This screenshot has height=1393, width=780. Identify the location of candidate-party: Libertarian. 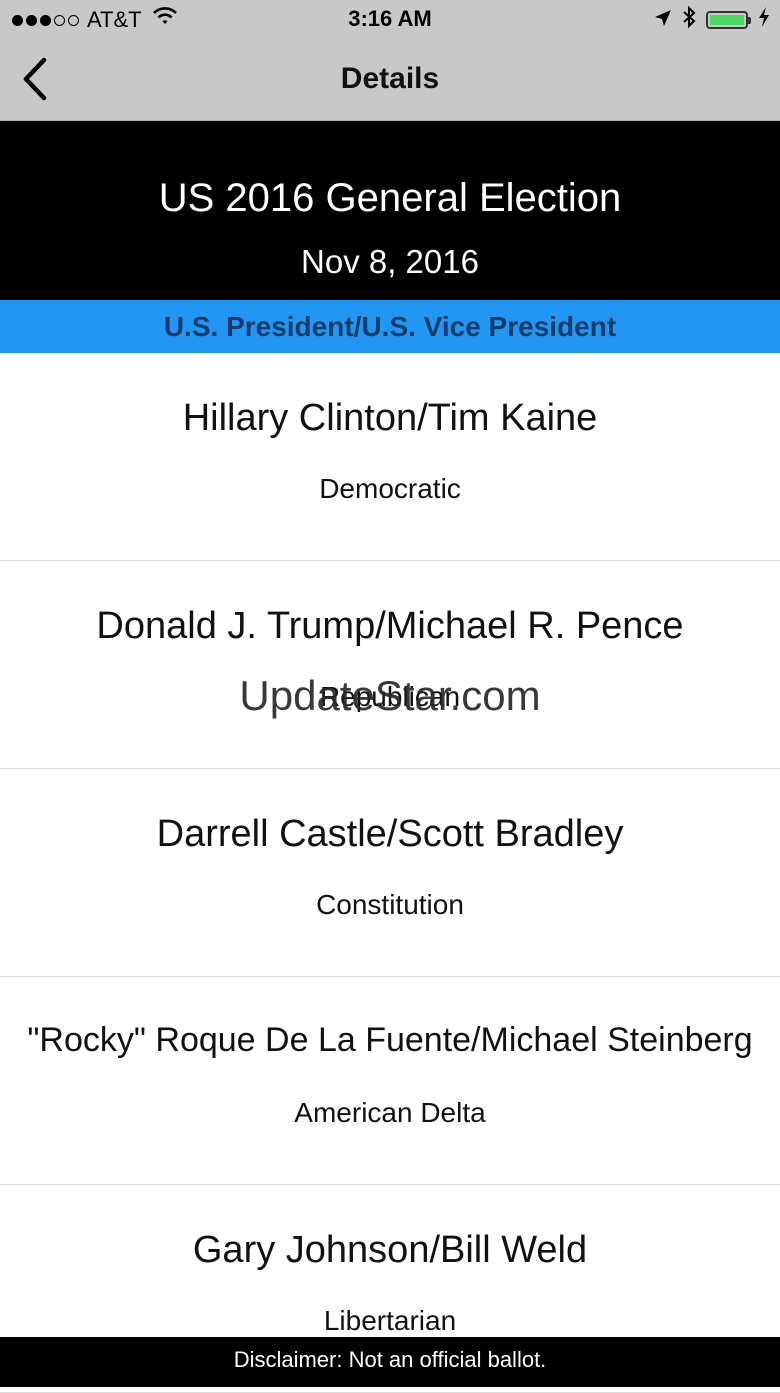
(390, 1320).